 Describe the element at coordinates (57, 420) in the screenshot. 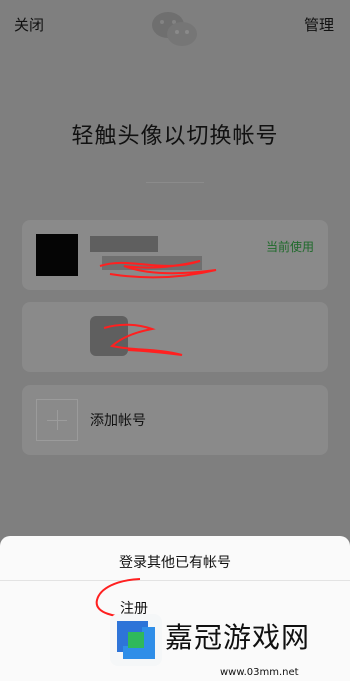

I see `plus-icon` at that location.